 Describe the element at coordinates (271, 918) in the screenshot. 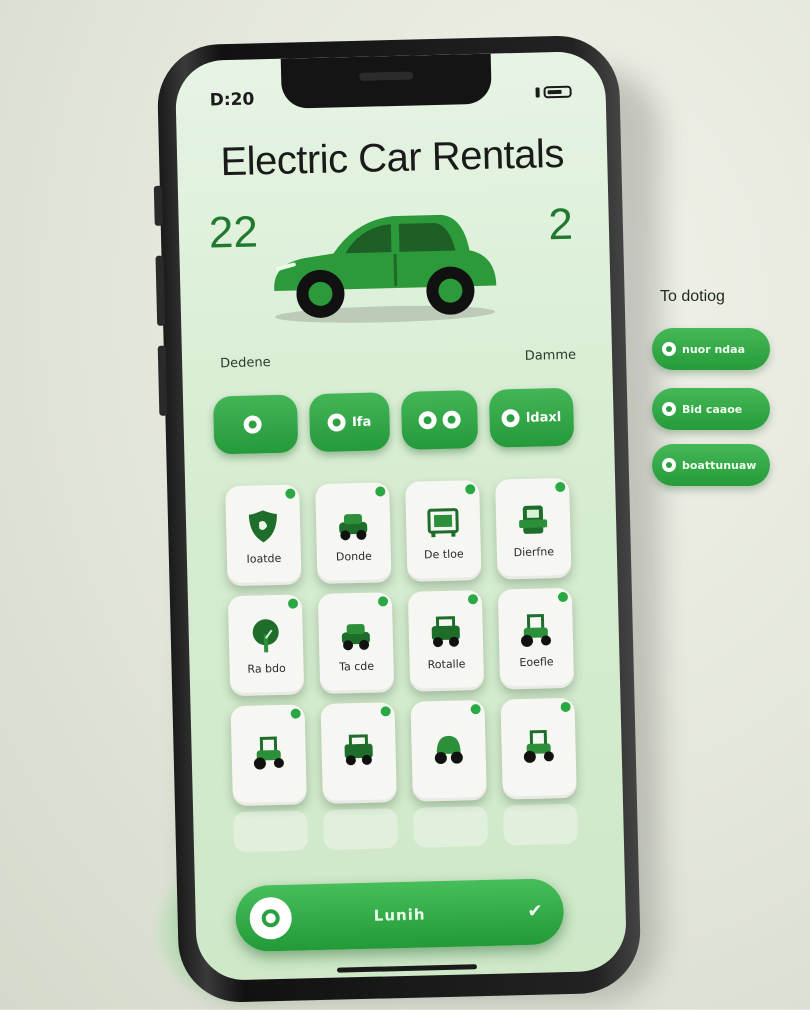

I see `power-icon` at that location.